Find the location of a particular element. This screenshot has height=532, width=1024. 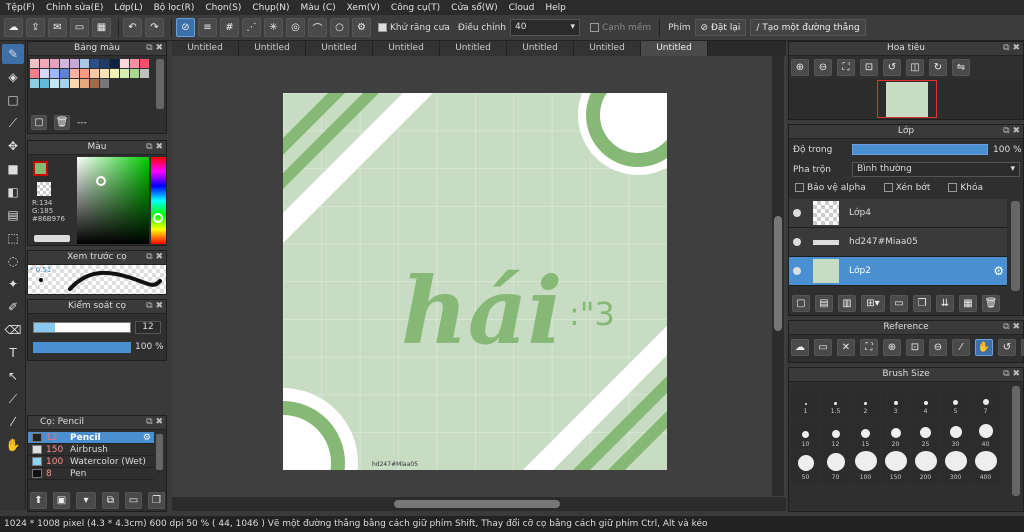

brush-list-scrollbar is located at coordinates (159, 452).